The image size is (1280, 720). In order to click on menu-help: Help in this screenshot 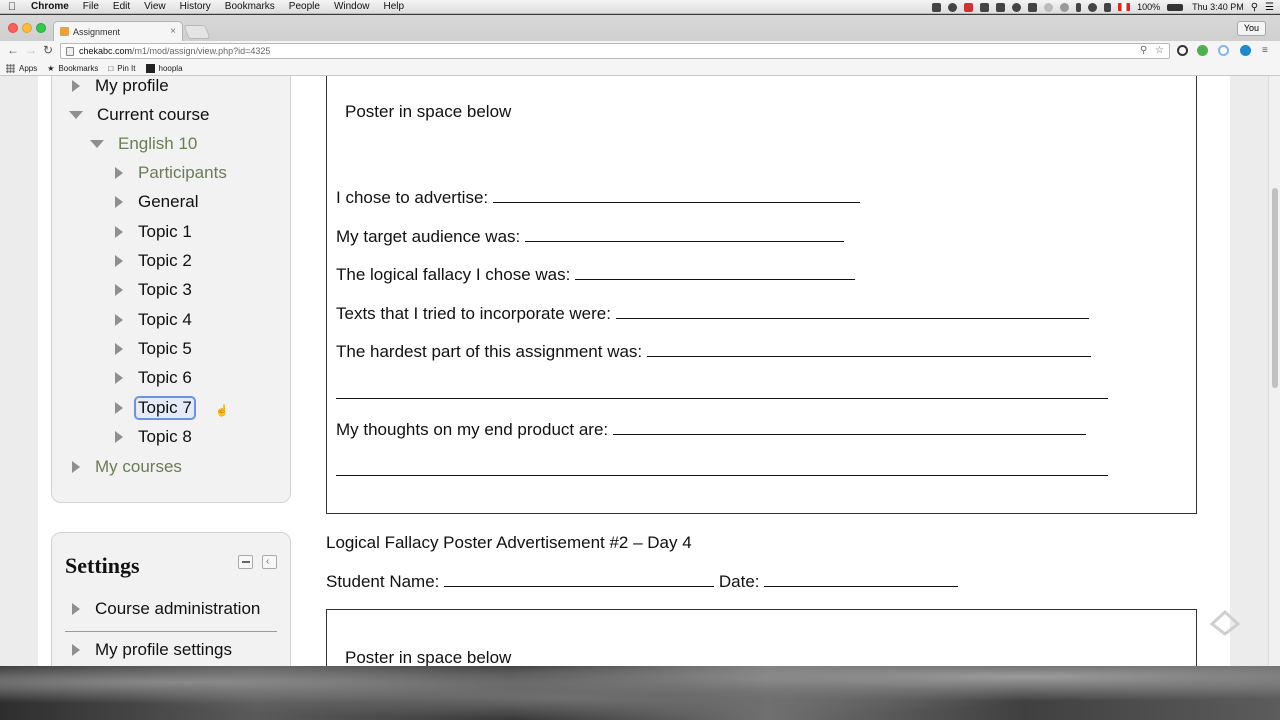, I will do `click(394, 6)`.